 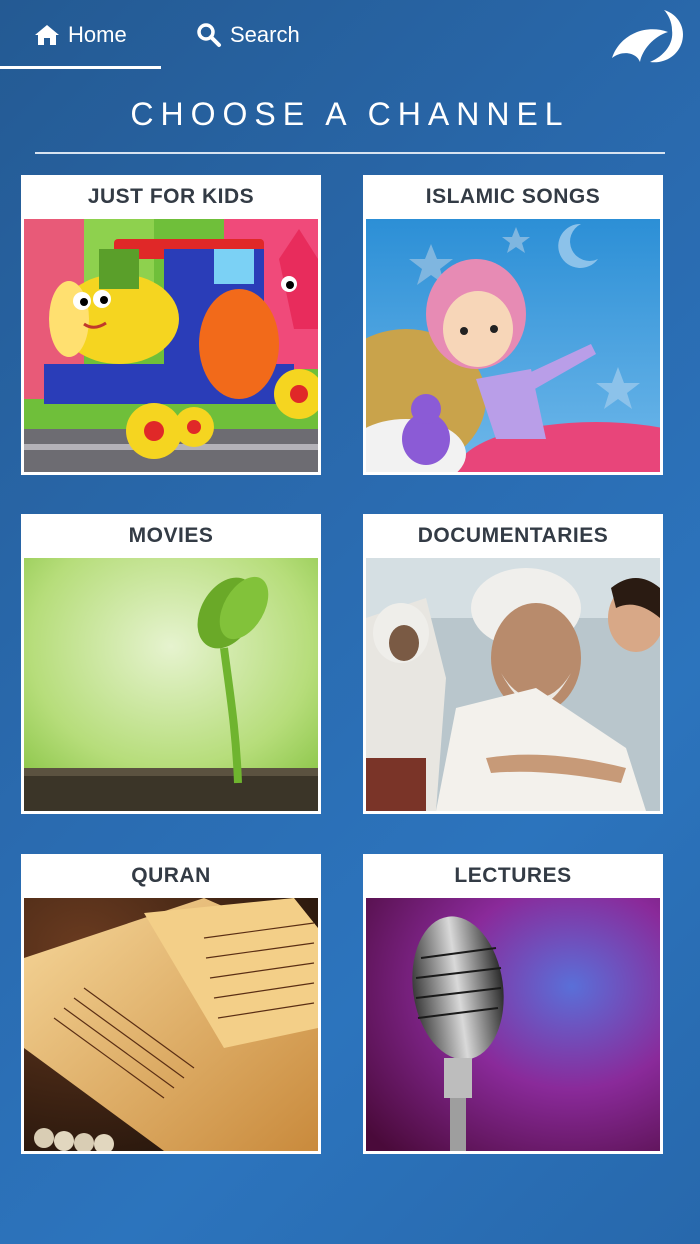 I want to click on channel-card-islamic-songs: ISLAMIC SONGS, so click(x=513, y=325).